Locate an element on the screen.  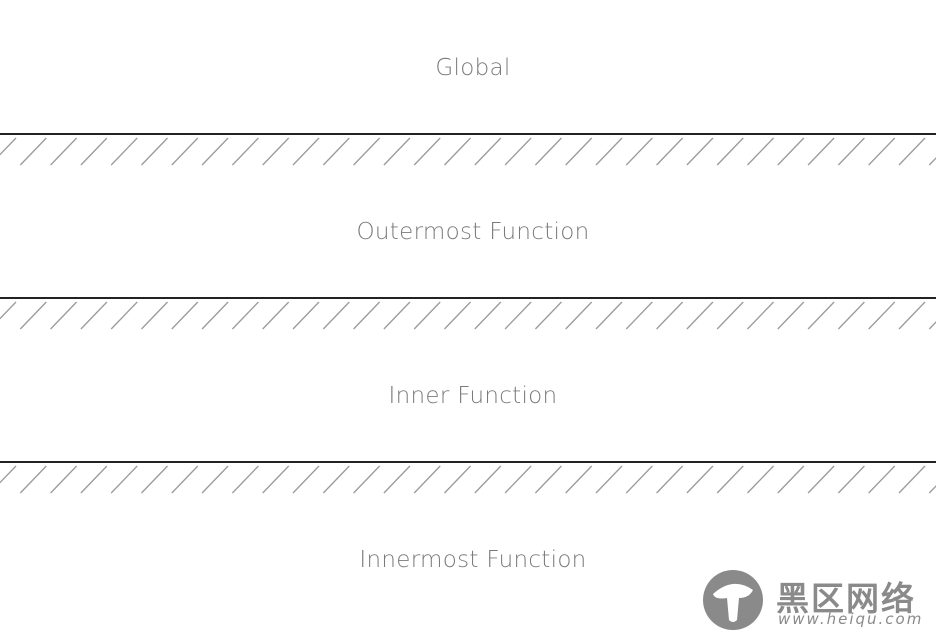
watermark-url: www.heiqu.com is located at coordinates (851, 619).